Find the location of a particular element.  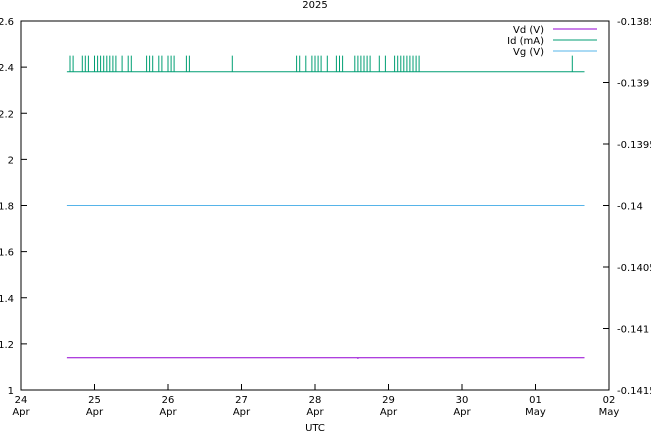

y-tick-label: 1.6 is located at coordinates (7, 253).